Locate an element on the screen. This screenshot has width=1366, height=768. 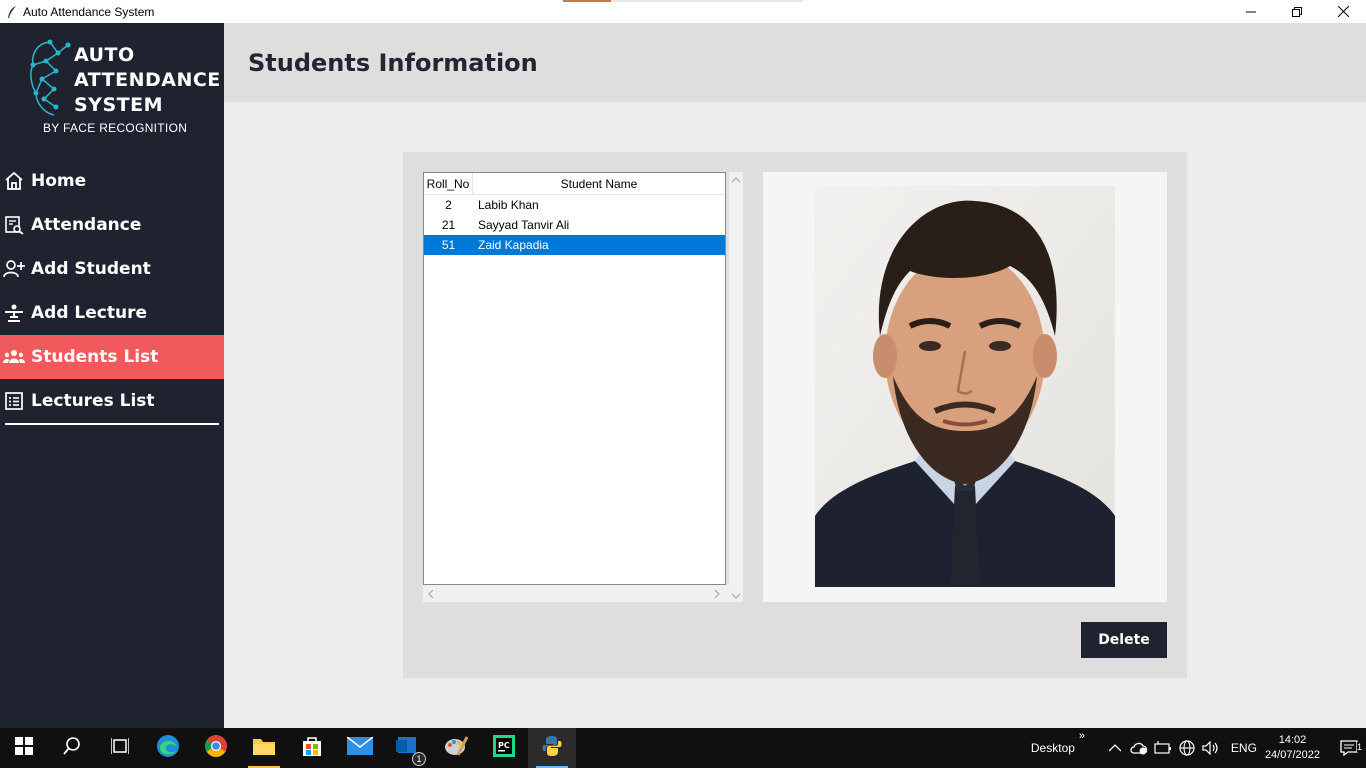
logo-line-2: ATTENDANCE is located at coordinates (147, 80).